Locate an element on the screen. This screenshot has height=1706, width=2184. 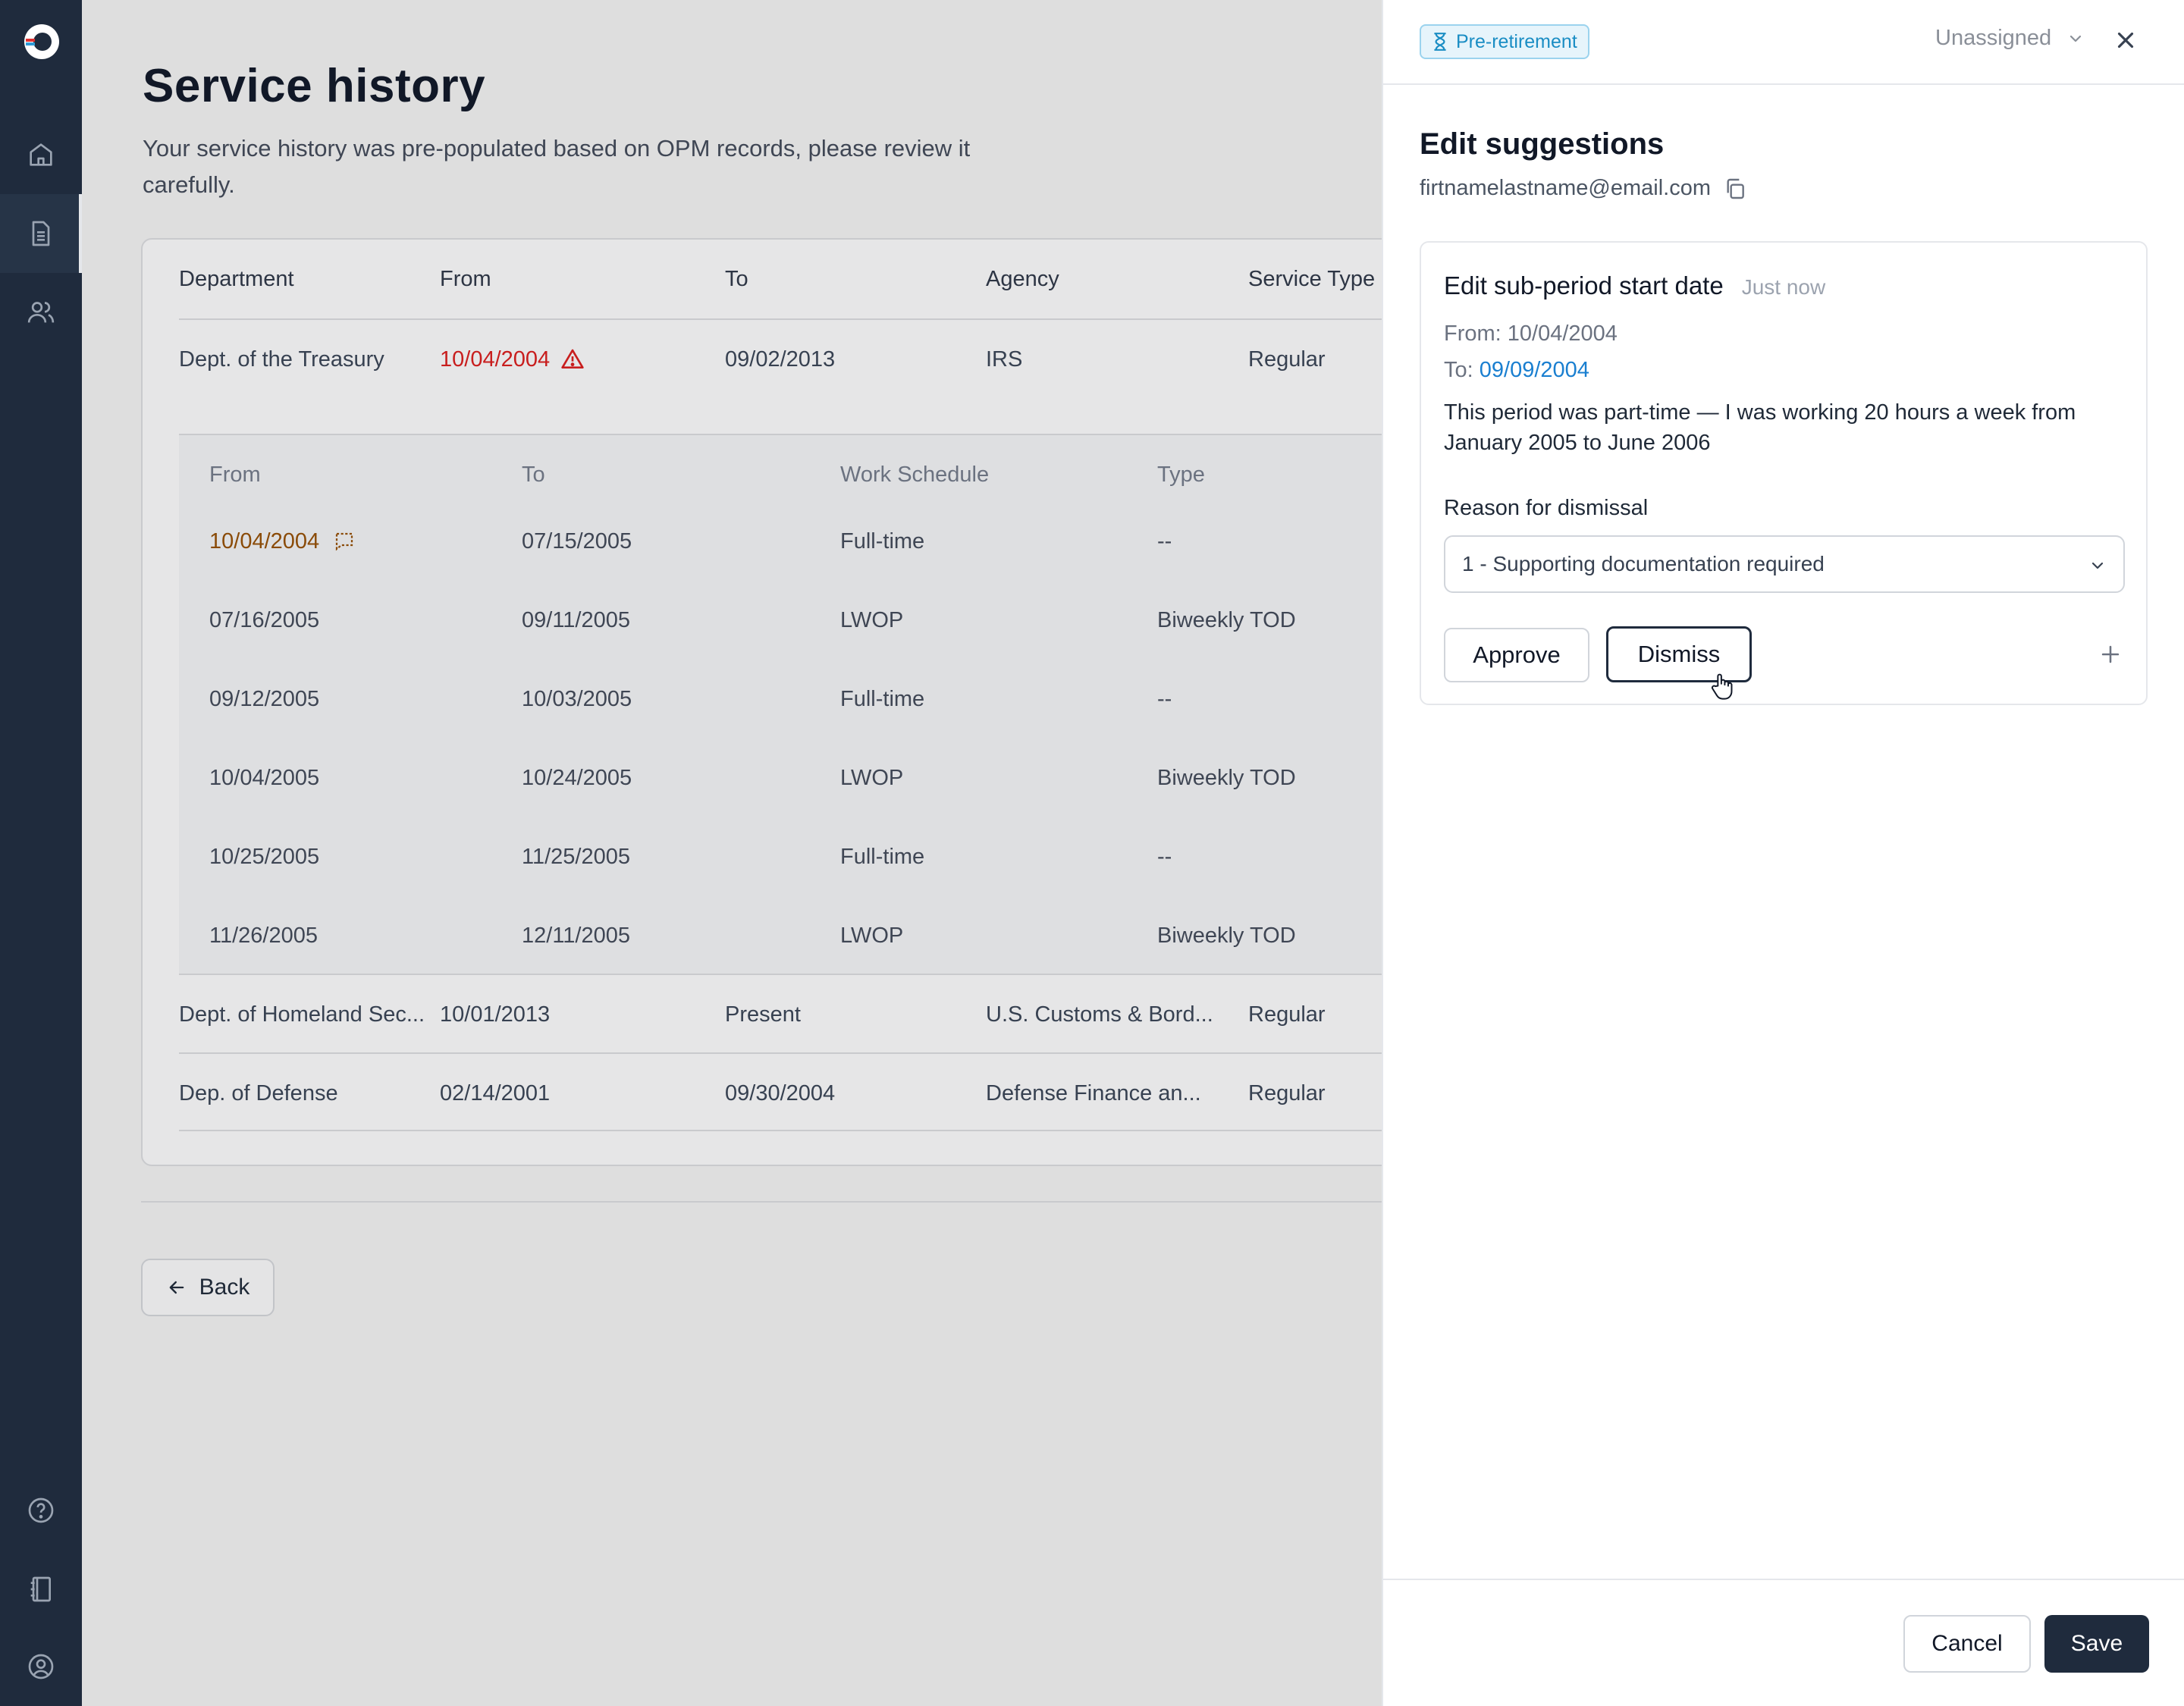
assignee-label: Unassigned is located at coordinates (1993, 38).